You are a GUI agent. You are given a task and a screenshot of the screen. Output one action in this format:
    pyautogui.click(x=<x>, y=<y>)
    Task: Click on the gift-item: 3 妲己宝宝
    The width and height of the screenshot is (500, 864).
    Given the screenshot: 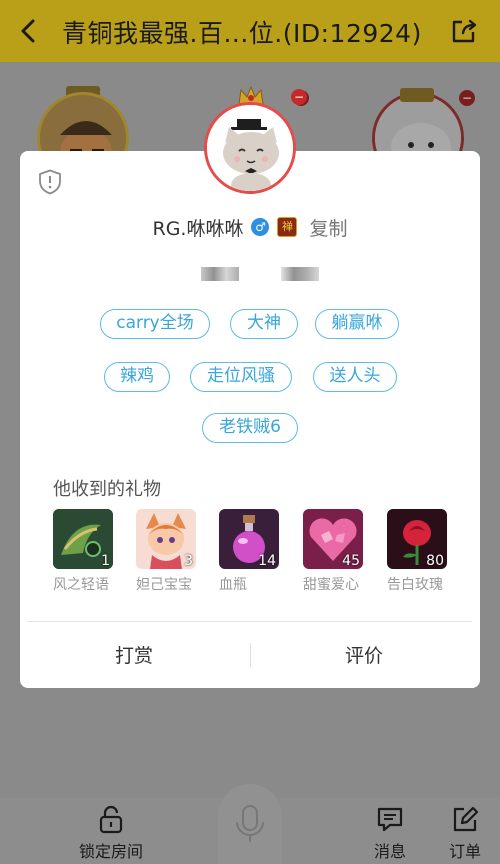 What is the action you would take?
    pyautogui.click(x=168, y=551)
    